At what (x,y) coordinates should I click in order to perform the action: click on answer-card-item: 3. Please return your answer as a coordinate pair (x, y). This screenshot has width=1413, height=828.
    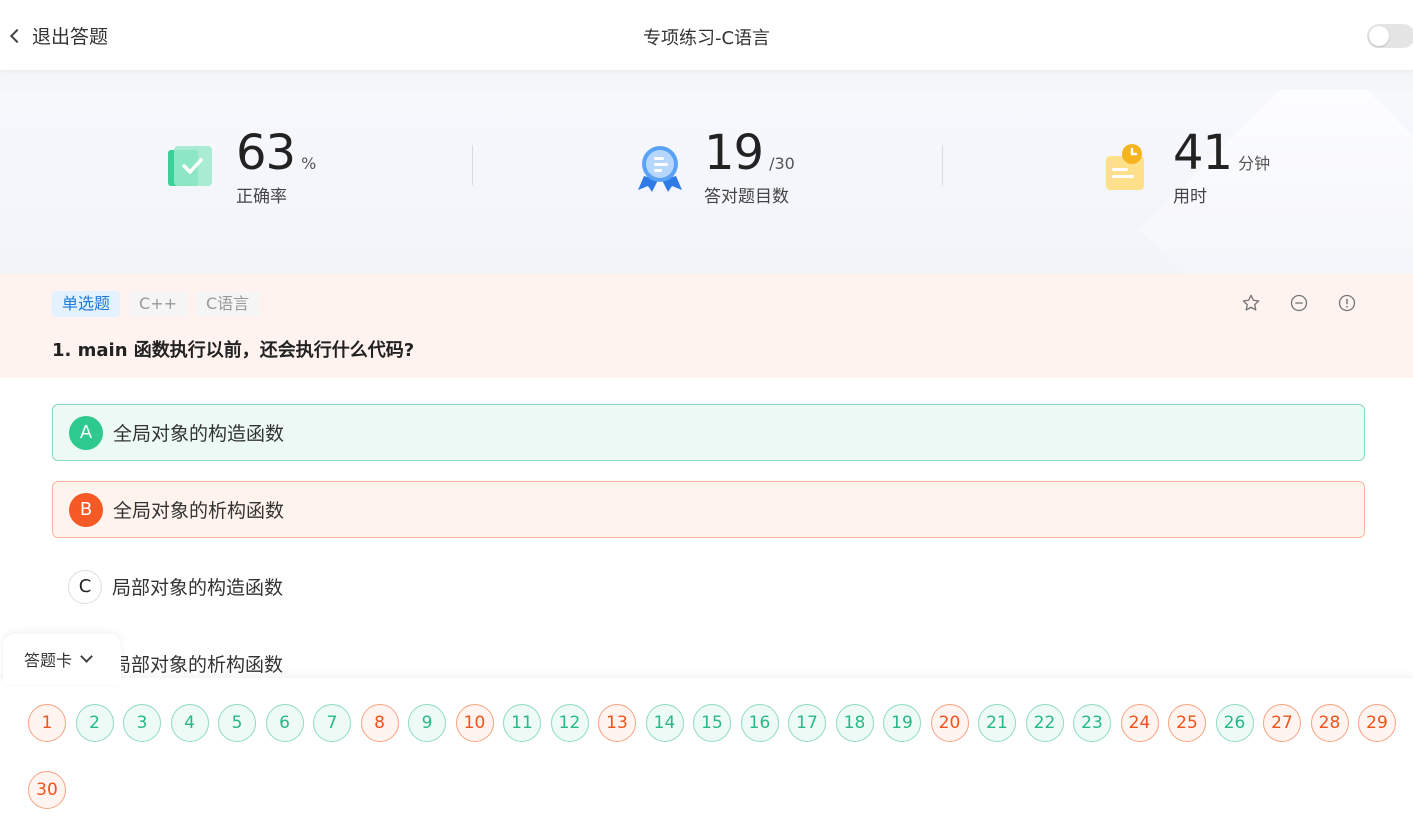
    Looking at the image, I should click on (142, 723).